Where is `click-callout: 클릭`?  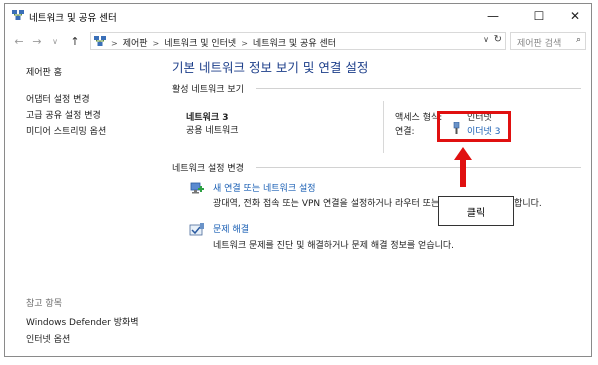
click-callout: 클릭 is located at coordinates (476, 211).